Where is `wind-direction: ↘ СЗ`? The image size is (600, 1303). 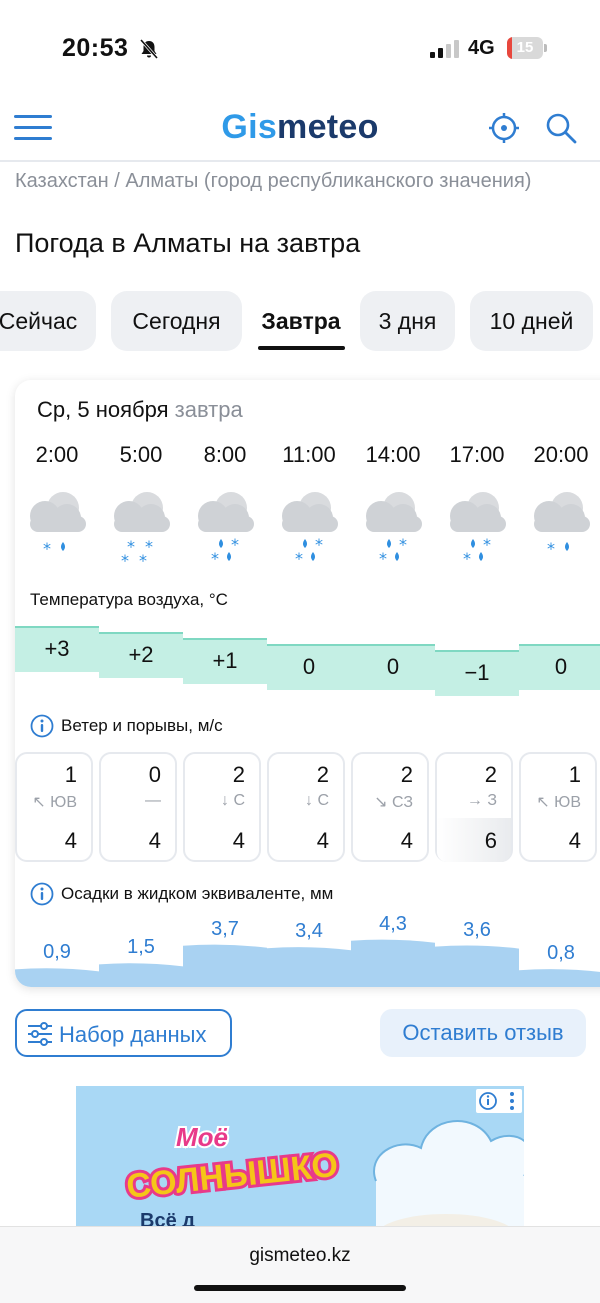
wind-direction: ↘ СЗ is located at coordinates (393, 802).